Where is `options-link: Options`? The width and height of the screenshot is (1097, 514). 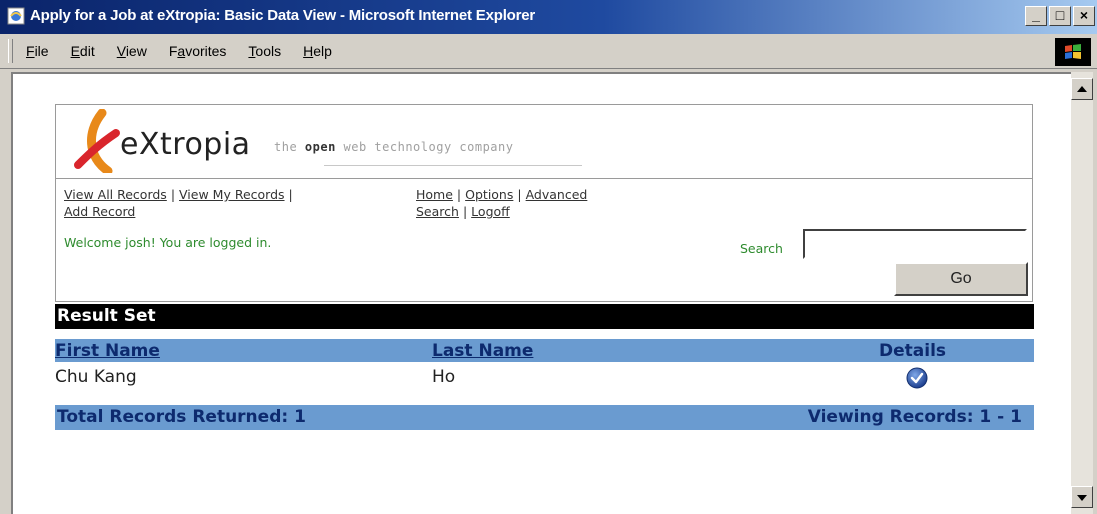
options-link: Options is located at coordinates (489, 194).